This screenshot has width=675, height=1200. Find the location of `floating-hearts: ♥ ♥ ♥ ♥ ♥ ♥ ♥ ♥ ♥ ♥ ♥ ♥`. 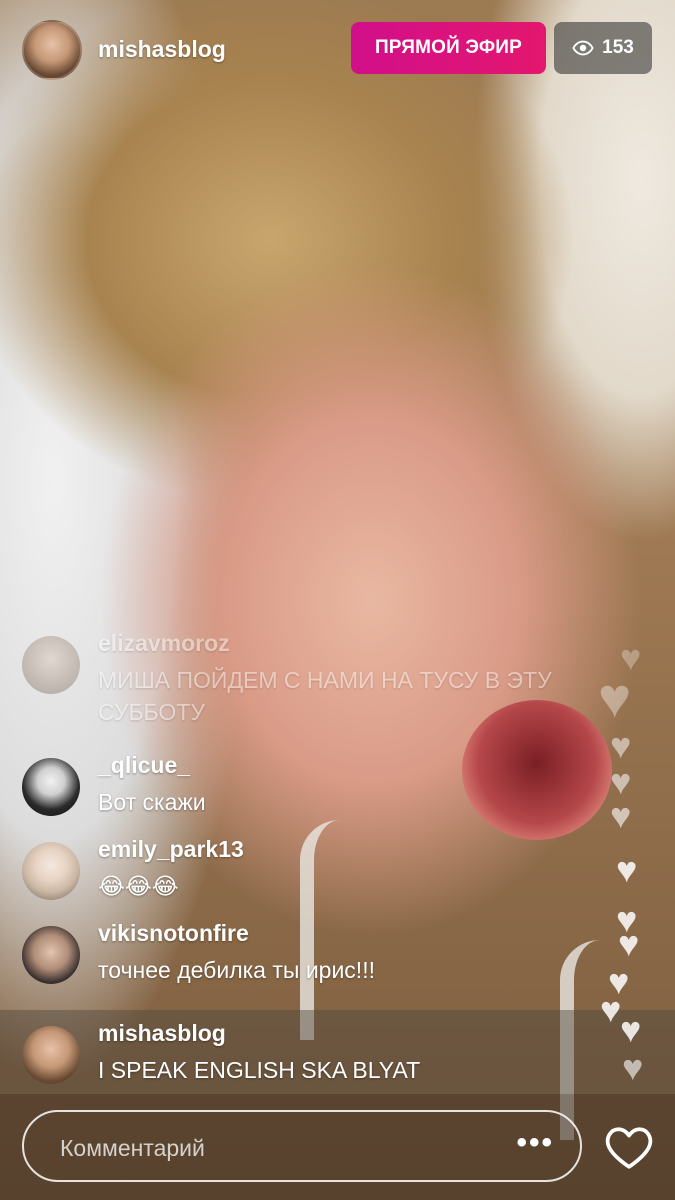

floating-hearts: ♥ ♥ ♥ ♥ ♥ ♥ ♥ ♥ ♥ ♥ ♥ ♥ is located at coordinates (632, 870).